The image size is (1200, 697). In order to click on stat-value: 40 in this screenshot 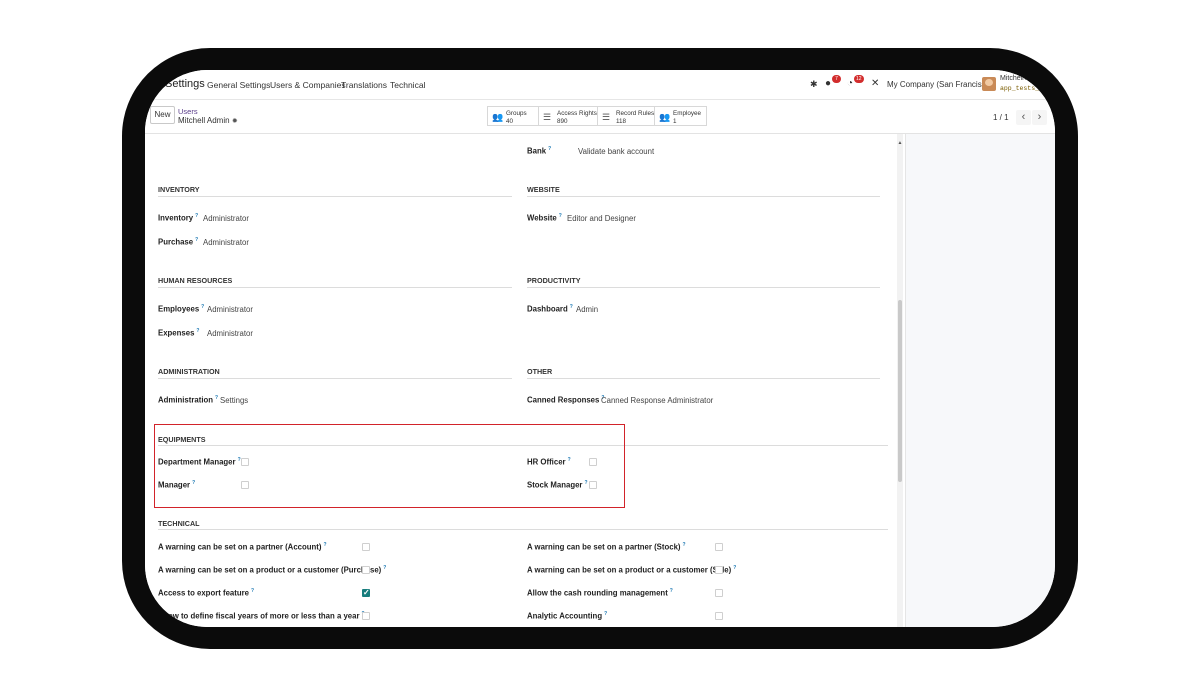, I will do `click(510, 121)`.